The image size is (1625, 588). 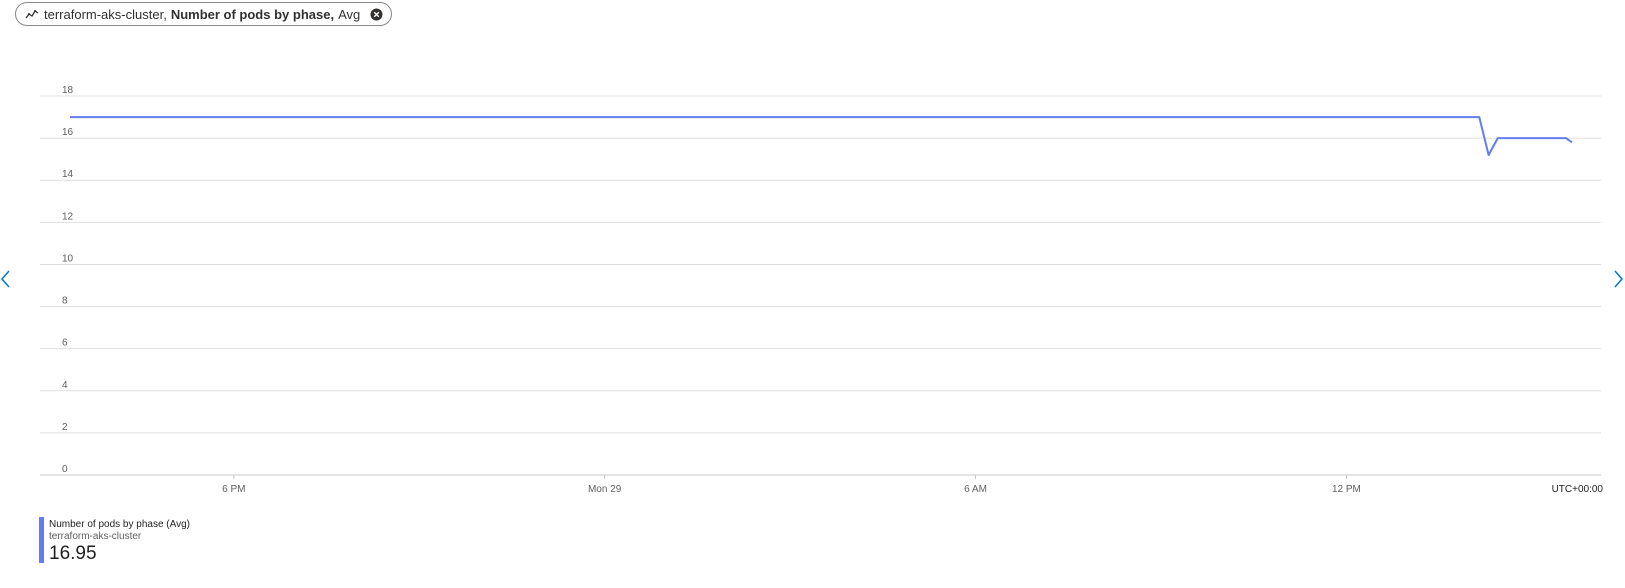 What do you see at coordinates (65, 343) in the screenshot?
I see `y-tick-label: 6` at bounding box center [65, 343].